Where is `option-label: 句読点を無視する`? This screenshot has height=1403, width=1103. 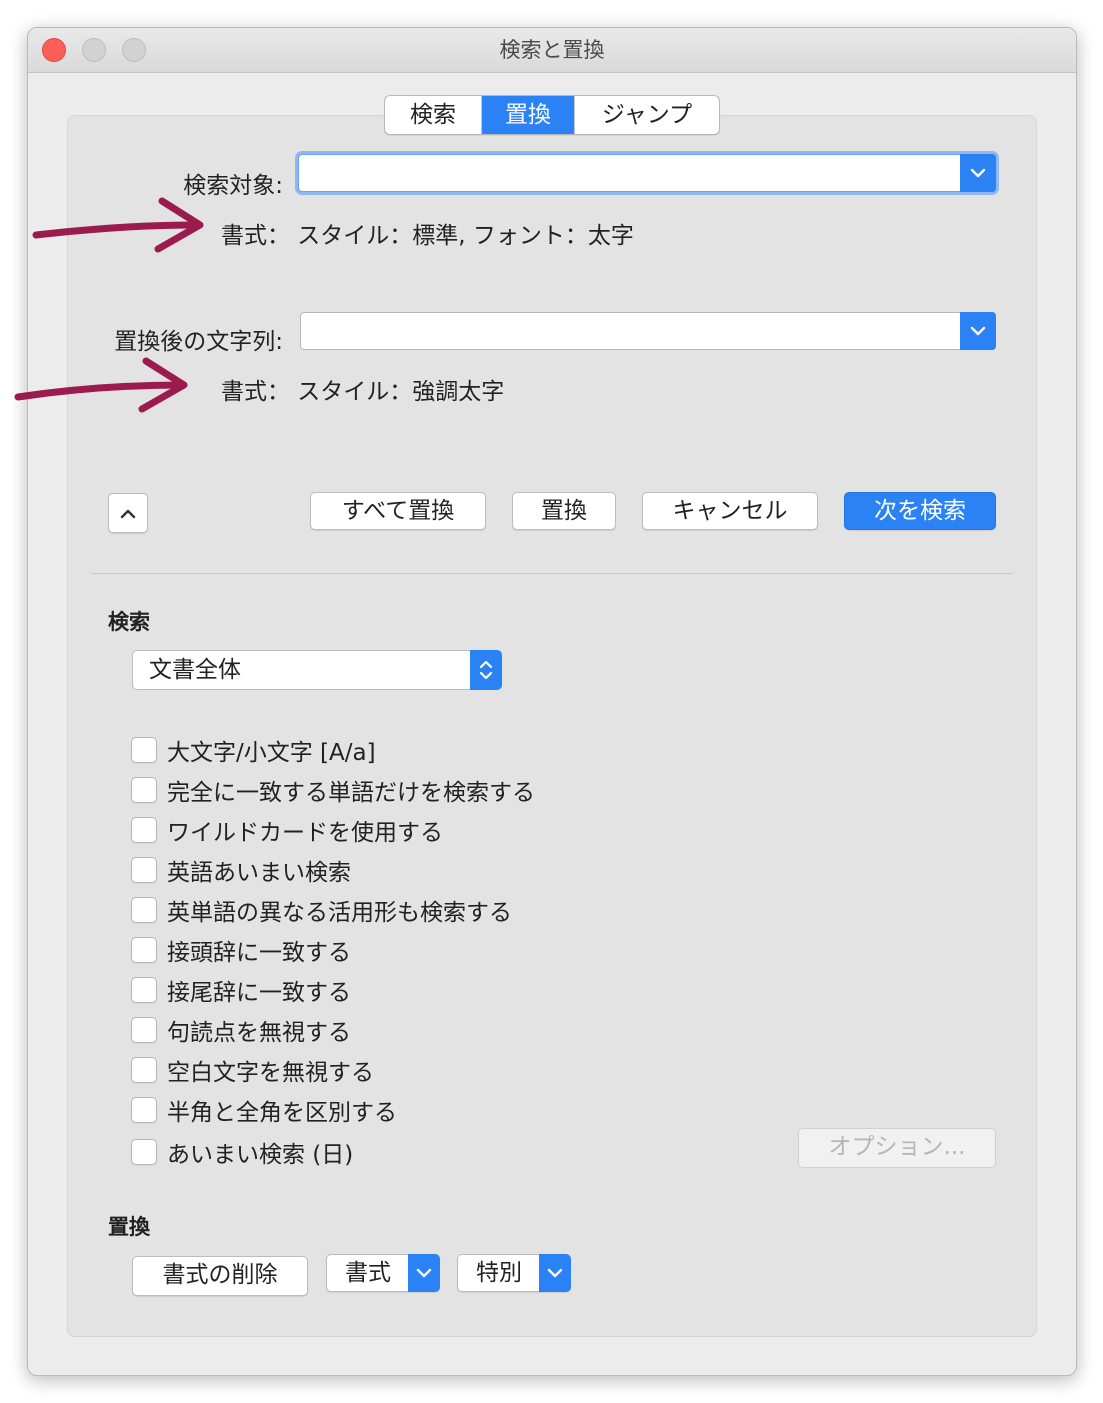 option-label: 句読点を無視する is located at coordinates (259, 1033).